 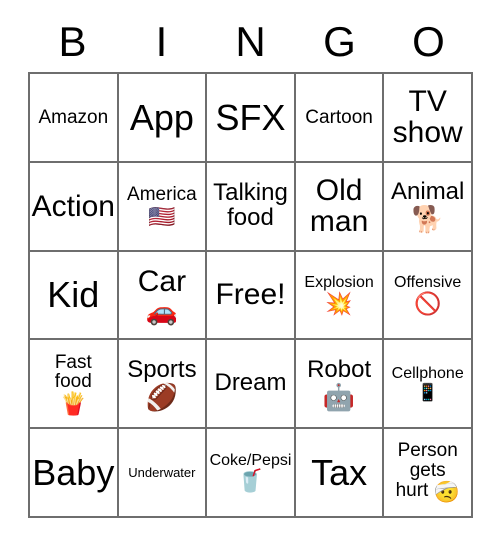 What do you see at coordinates (162, 396) in the screenshot?
I see `american-football-emoji: 🏈` at bounding box center [162, 396].